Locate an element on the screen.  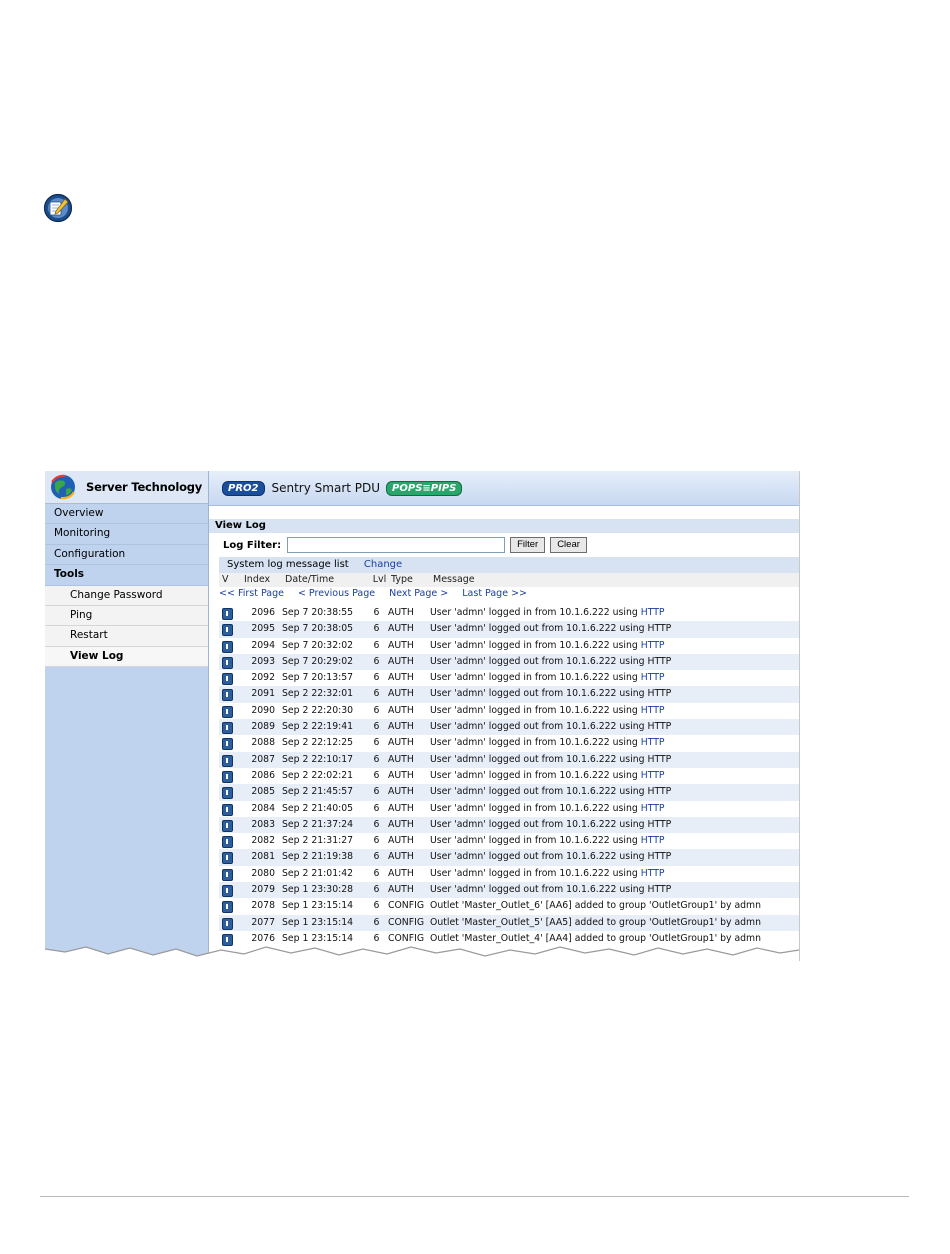
log-filter-input is located at coordinates (396, 545).